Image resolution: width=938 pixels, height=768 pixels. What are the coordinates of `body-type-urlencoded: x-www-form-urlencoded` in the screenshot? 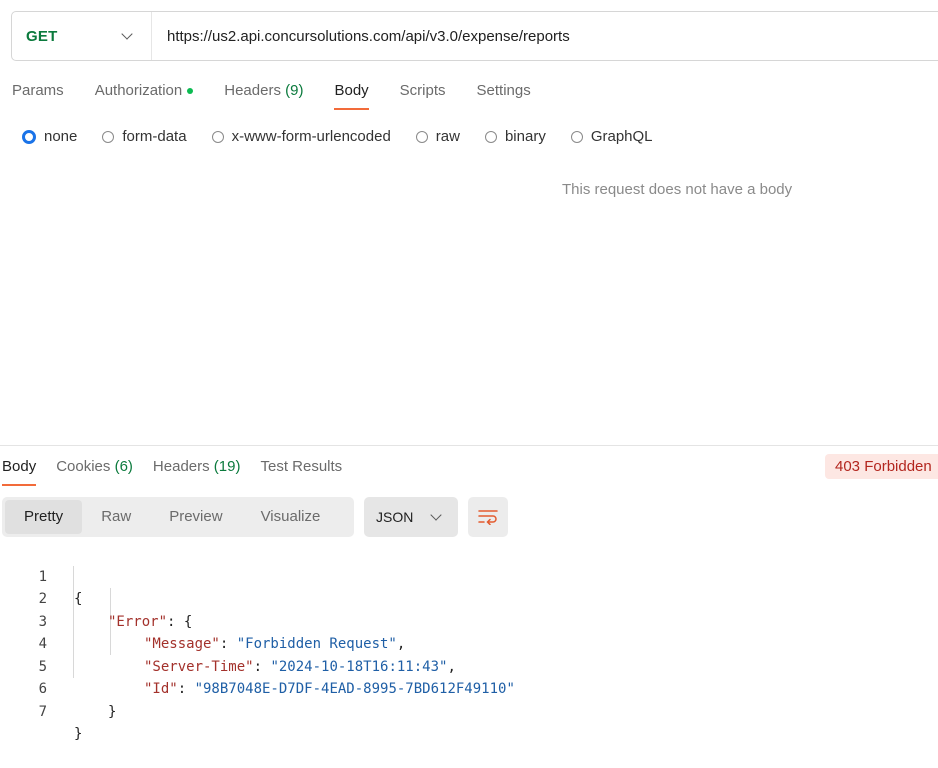 It's located at (301, 136).